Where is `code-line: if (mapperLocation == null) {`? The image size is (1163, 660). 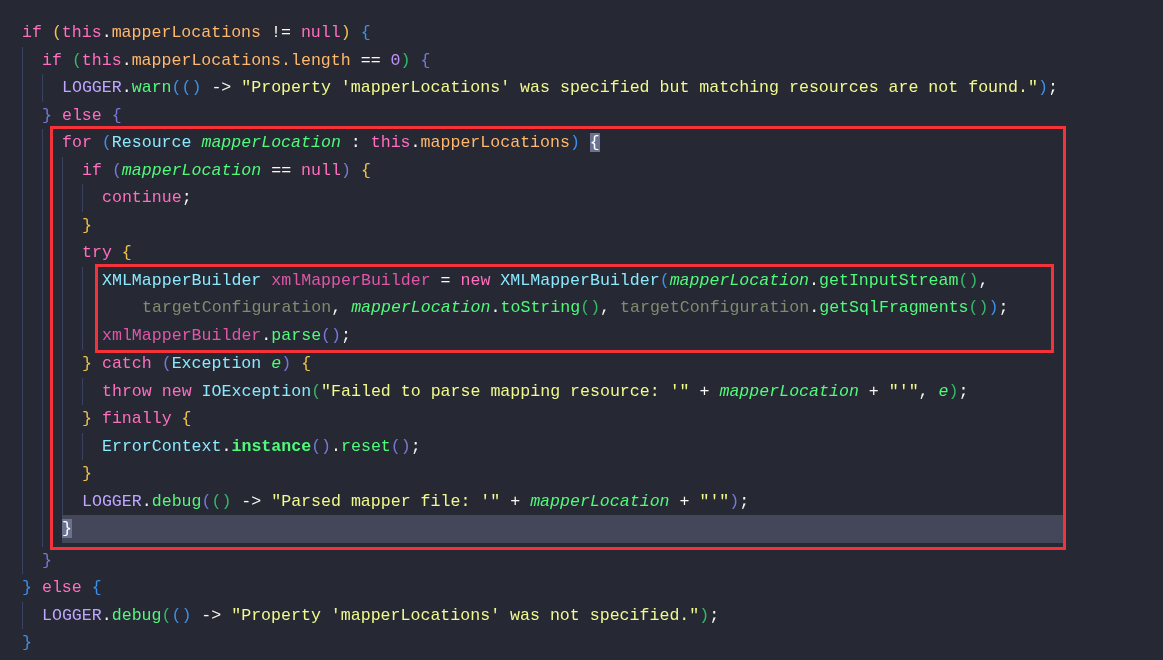
code-line: if (mapperLocation == null) { is located at coordinates (227, 170).